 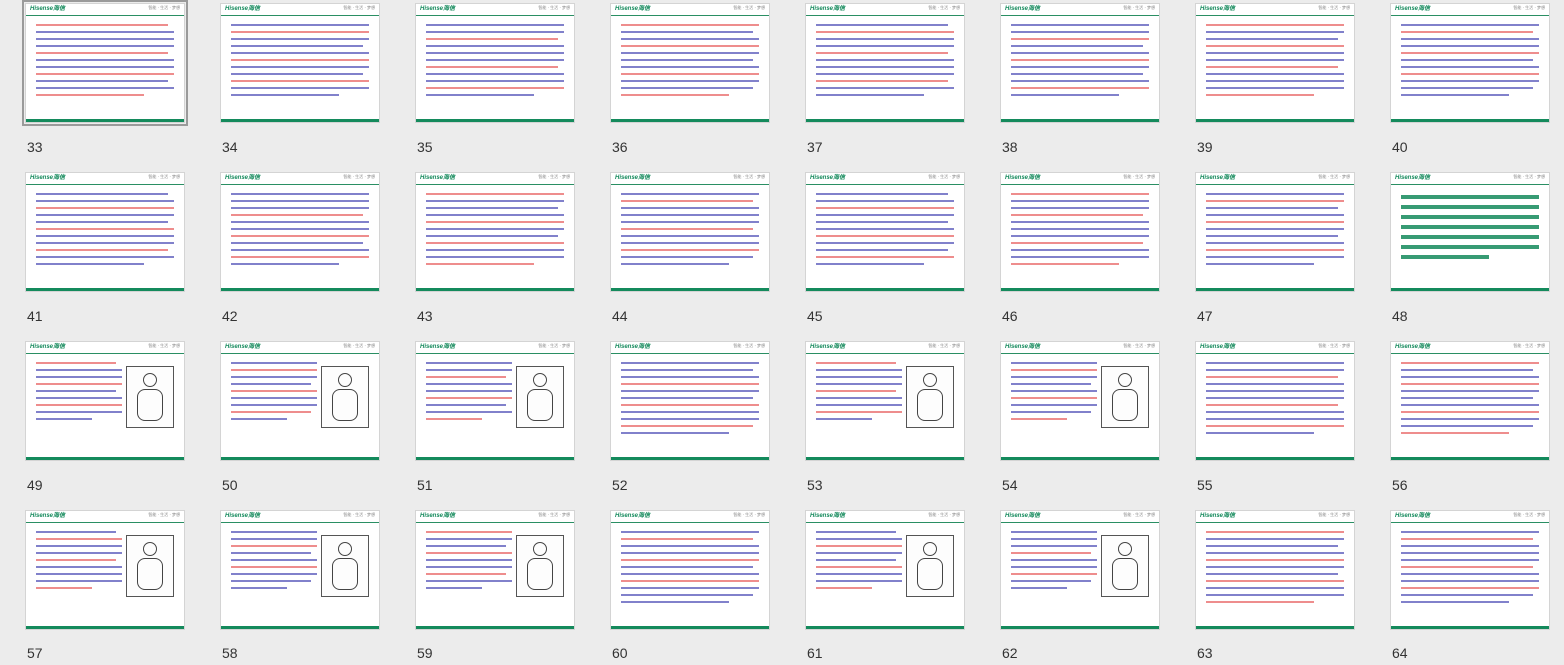 I want to click on slide-thumbnail-51: Hisense海信 智能 · 生活 · 梦想 51, so click(x=495, y=418).